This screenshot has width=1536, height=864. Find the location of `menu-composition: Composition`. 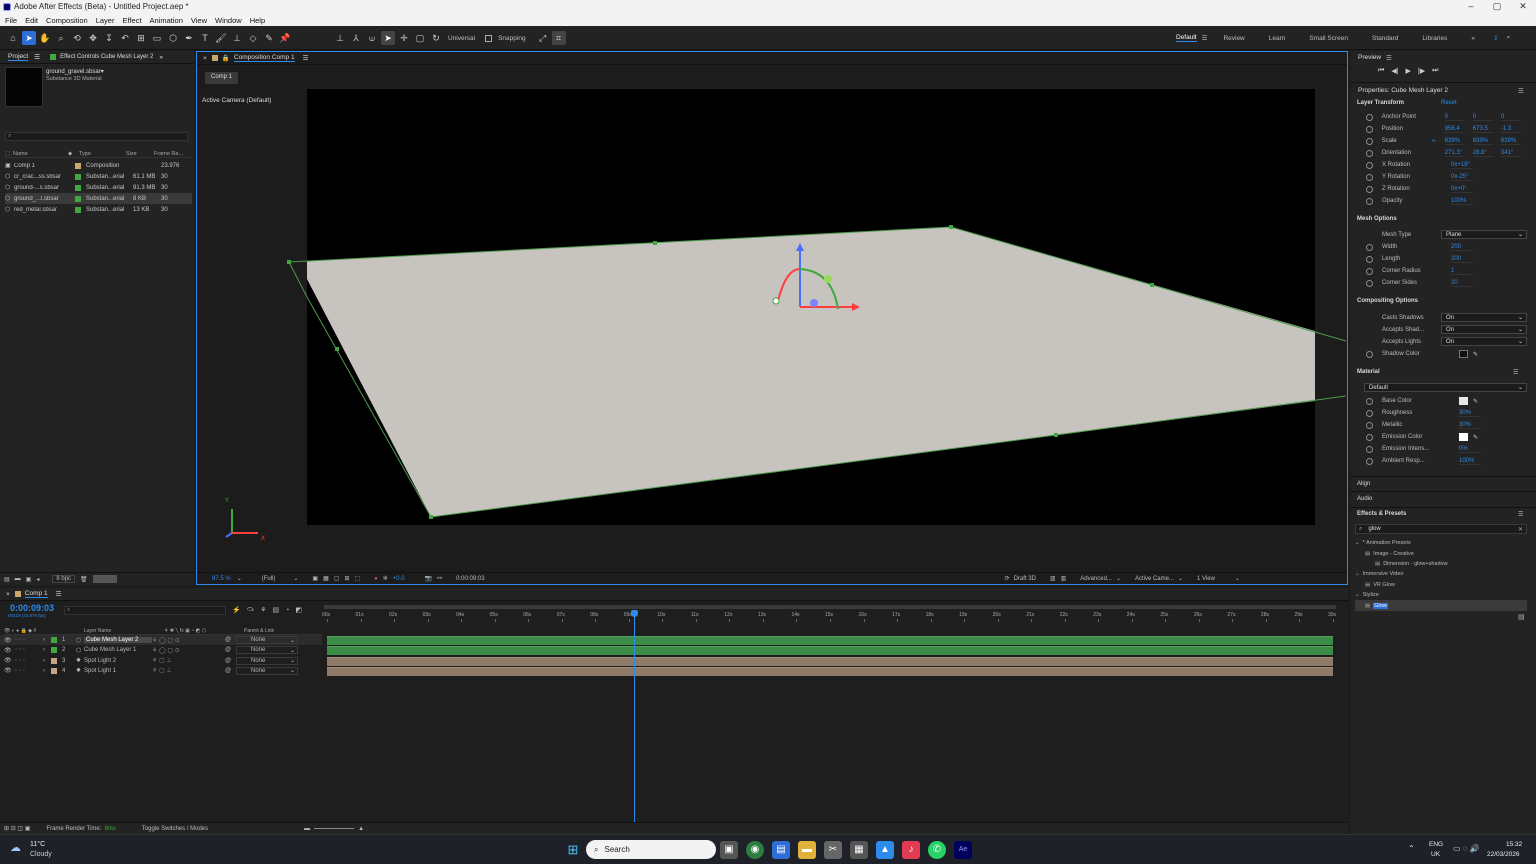

menu-composition: Composition is located at coordinates (67, 20).